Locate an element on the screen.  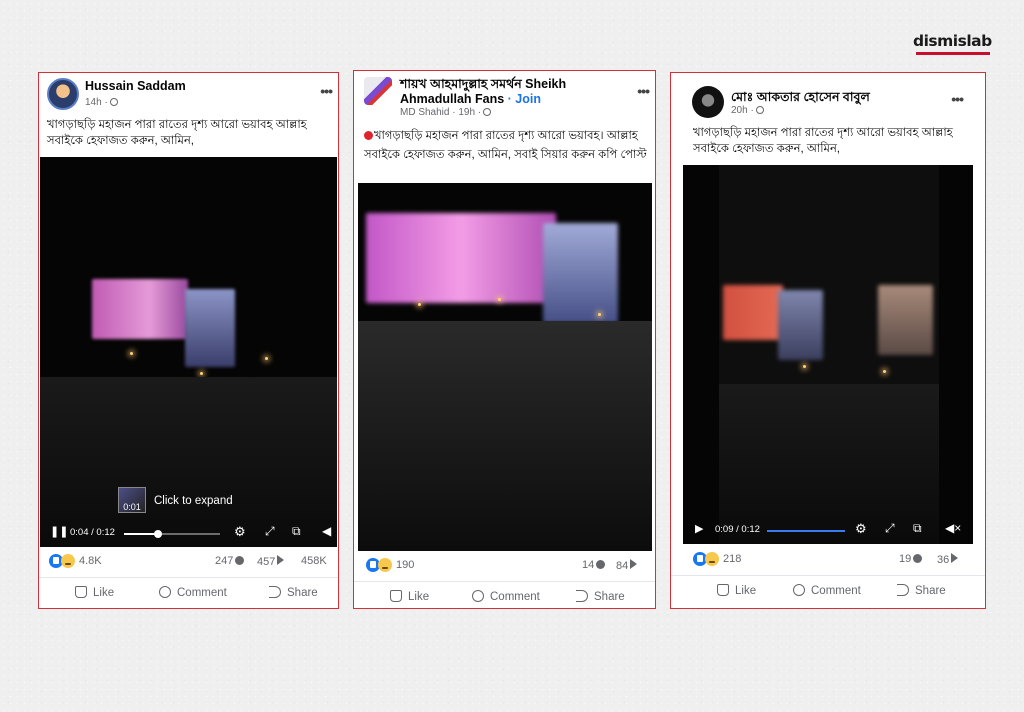
group-avatar is located at coordinates (378, 91).